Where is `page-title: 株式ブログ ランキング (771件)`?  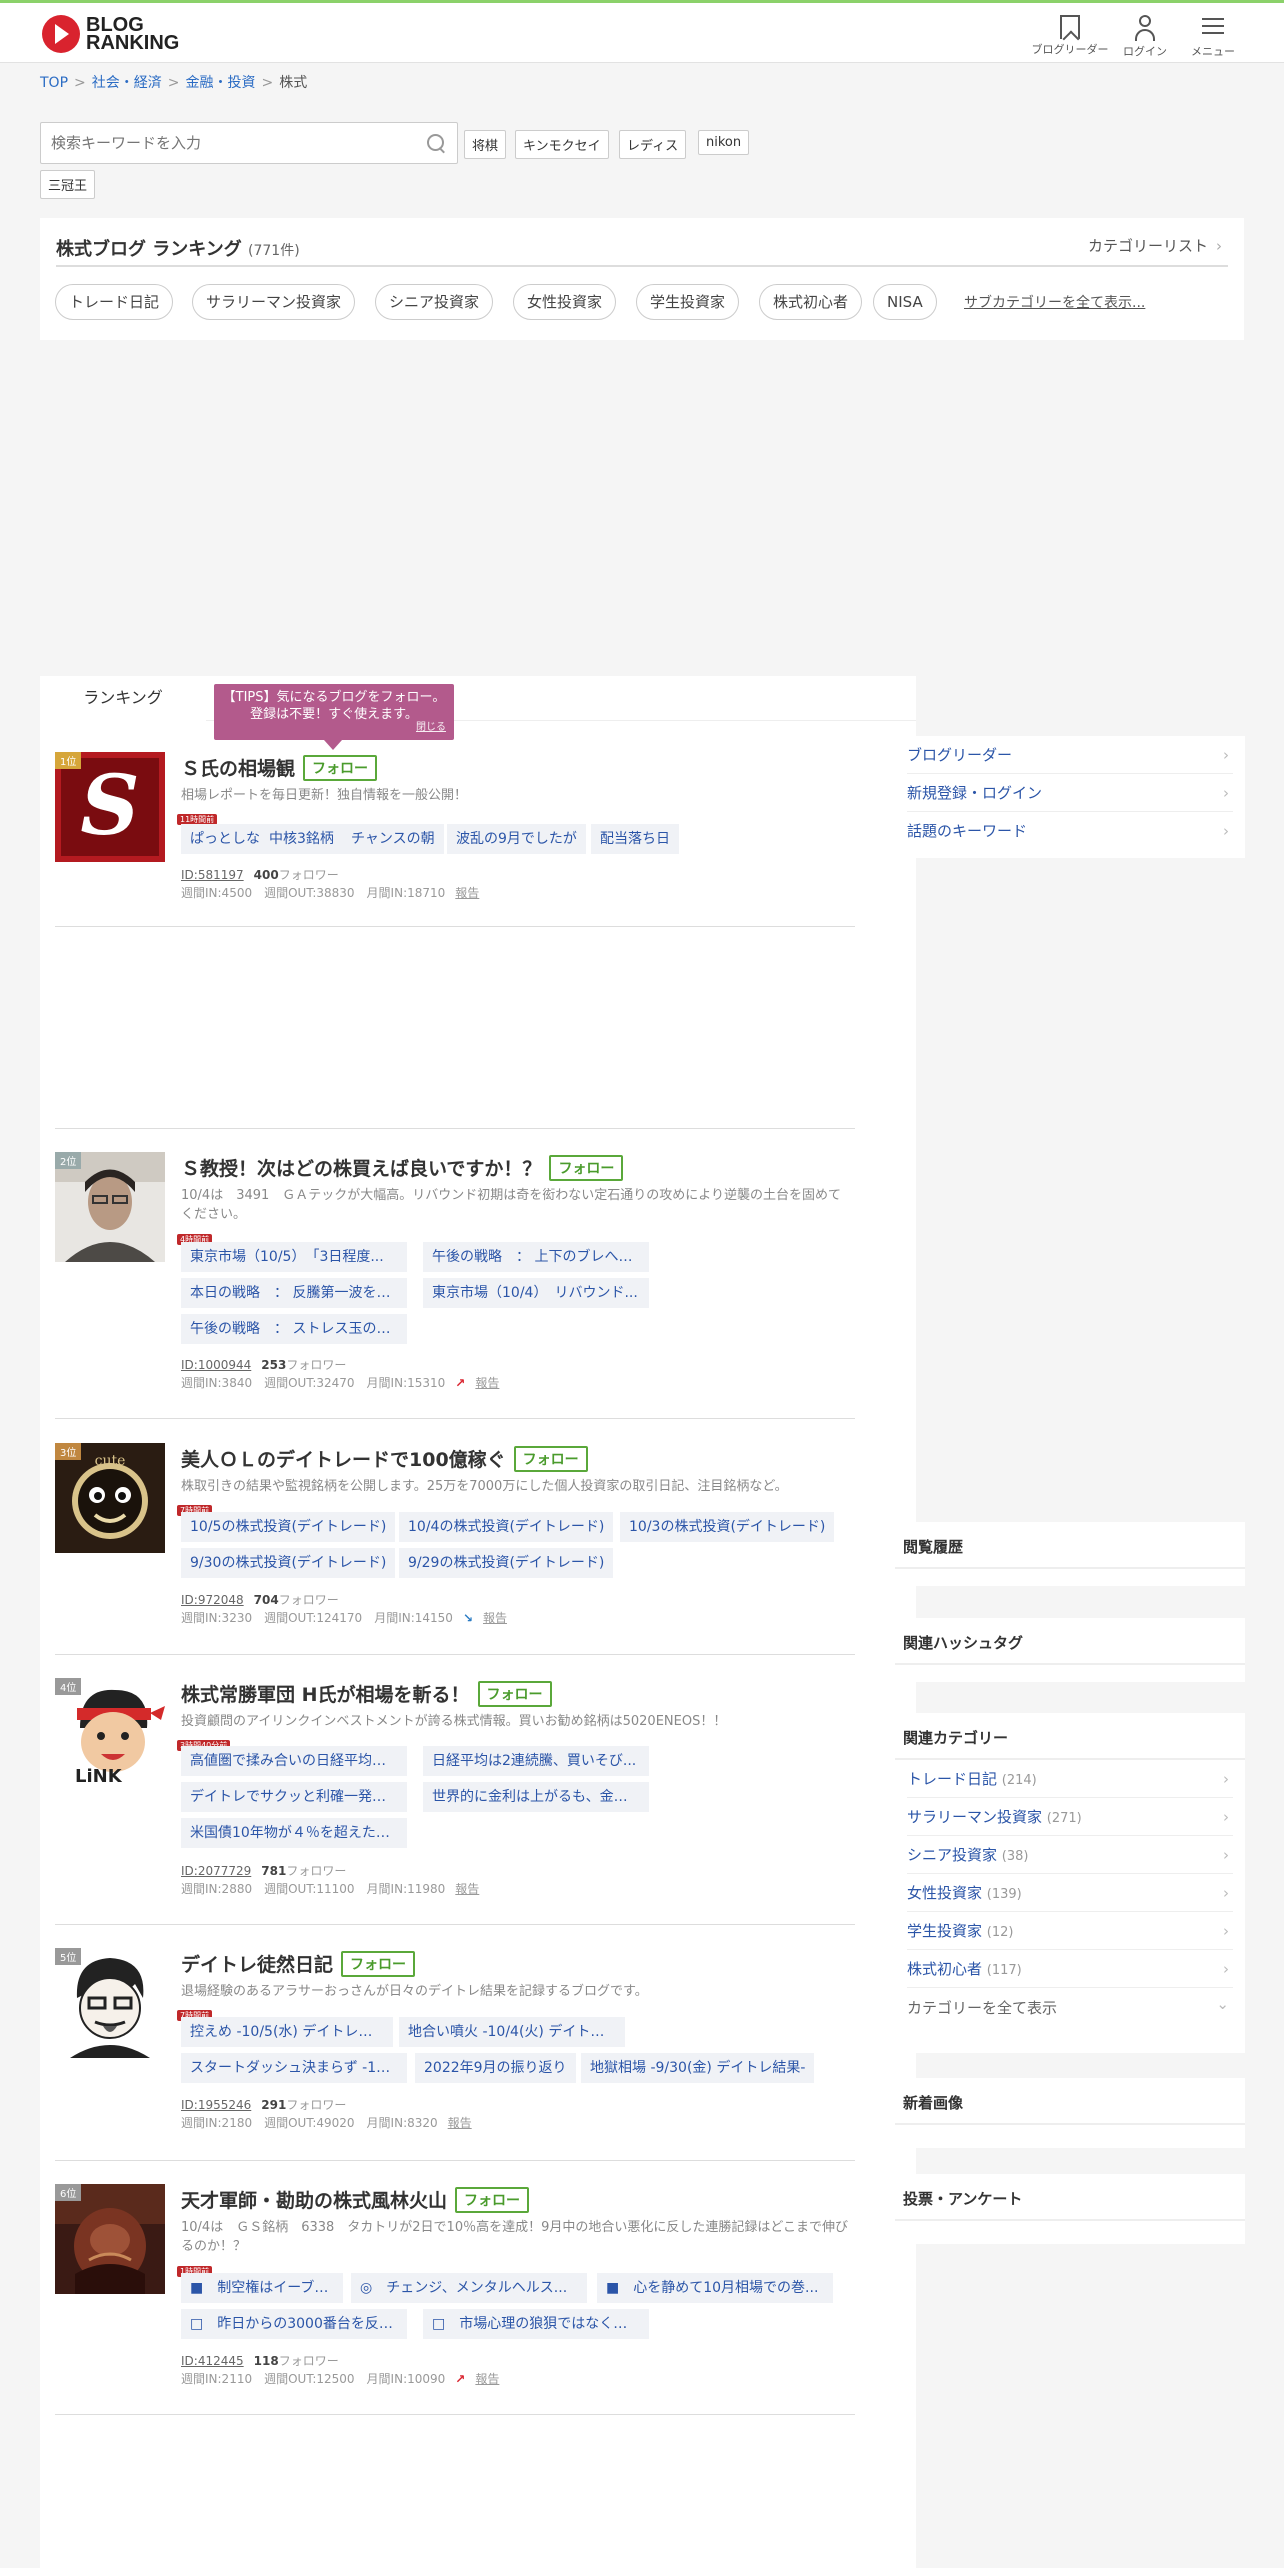 page-title: 株式ブログ ランキング (771件) is located at coordinates (178, 249).